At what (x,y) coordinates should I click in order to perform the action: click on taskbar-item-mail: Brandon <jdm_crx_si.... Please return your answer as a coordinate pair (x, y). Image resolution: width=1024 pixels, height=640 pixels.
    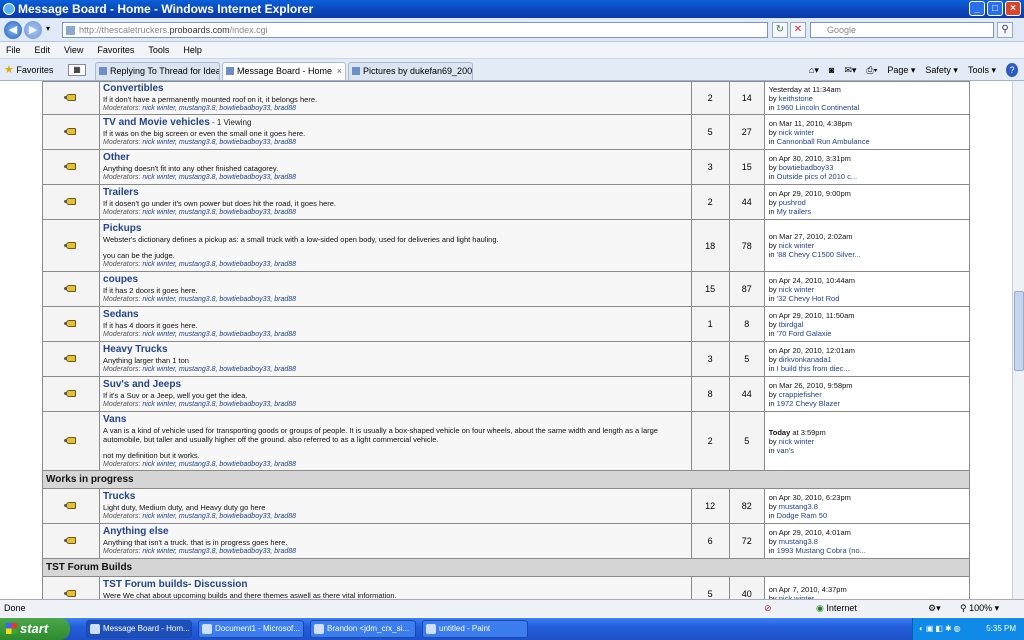
    Looking at the image, I should click on (363, 629).